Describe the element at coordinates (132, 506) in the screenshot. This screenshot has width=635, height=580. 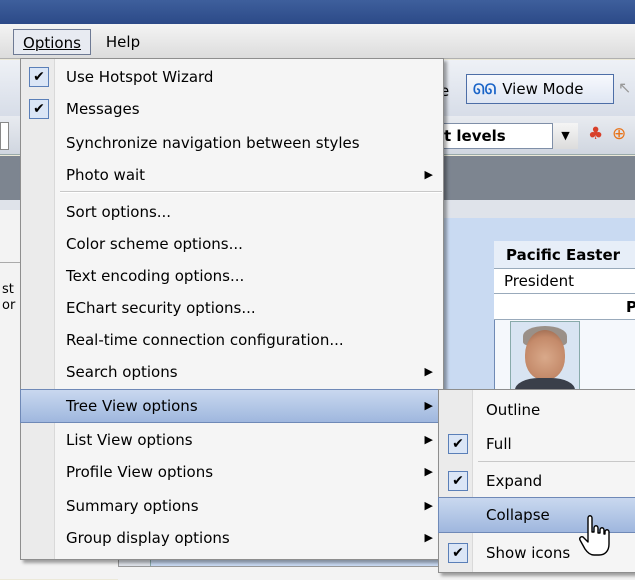
I see `options-menu-item-label: Summary options` at that location.